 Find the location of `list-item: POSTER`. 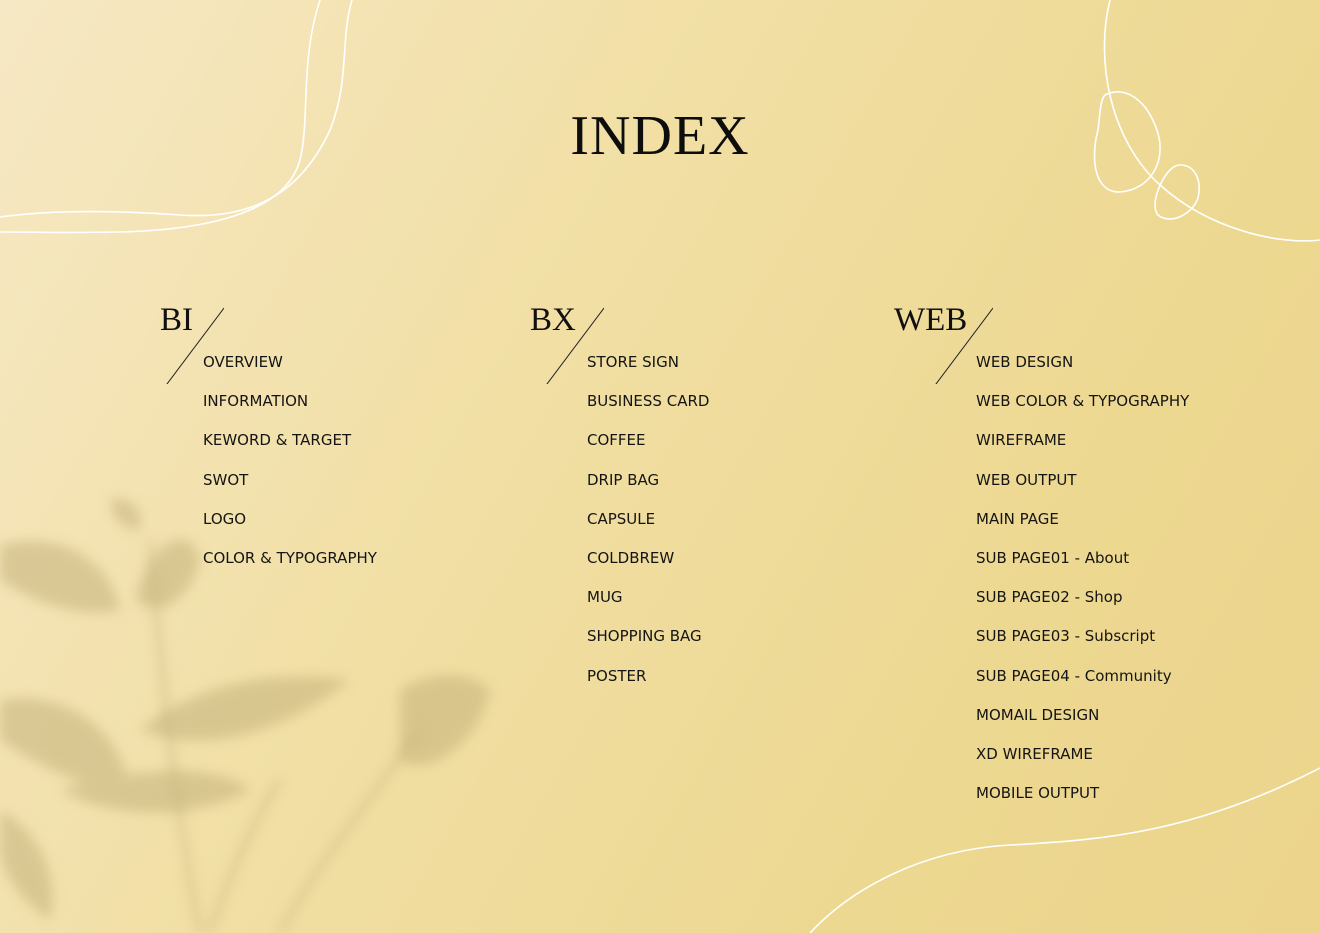

list-item: POSTER is located at coordinates (648, 684).